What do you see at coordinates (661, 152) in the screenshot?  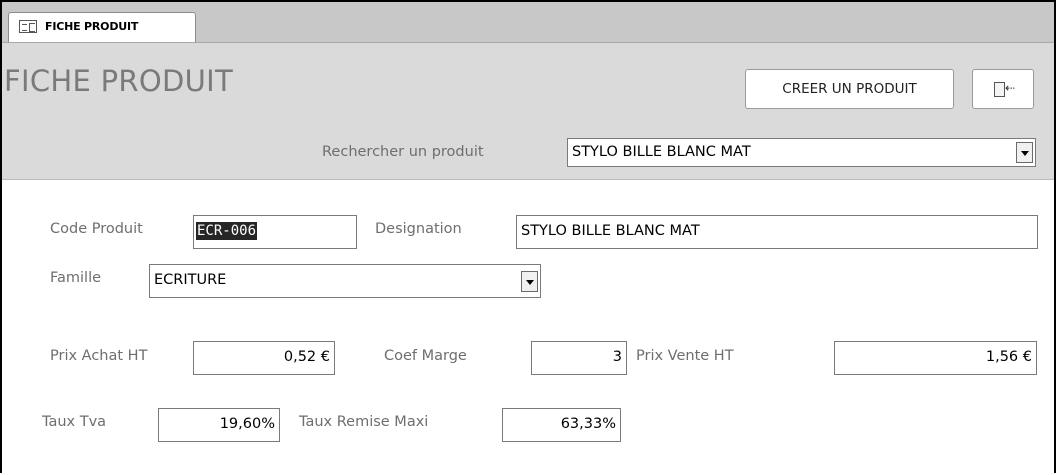 I see `product-search-value: STYLO BILLE BLANC MAT` at bounding box center [661, 152].